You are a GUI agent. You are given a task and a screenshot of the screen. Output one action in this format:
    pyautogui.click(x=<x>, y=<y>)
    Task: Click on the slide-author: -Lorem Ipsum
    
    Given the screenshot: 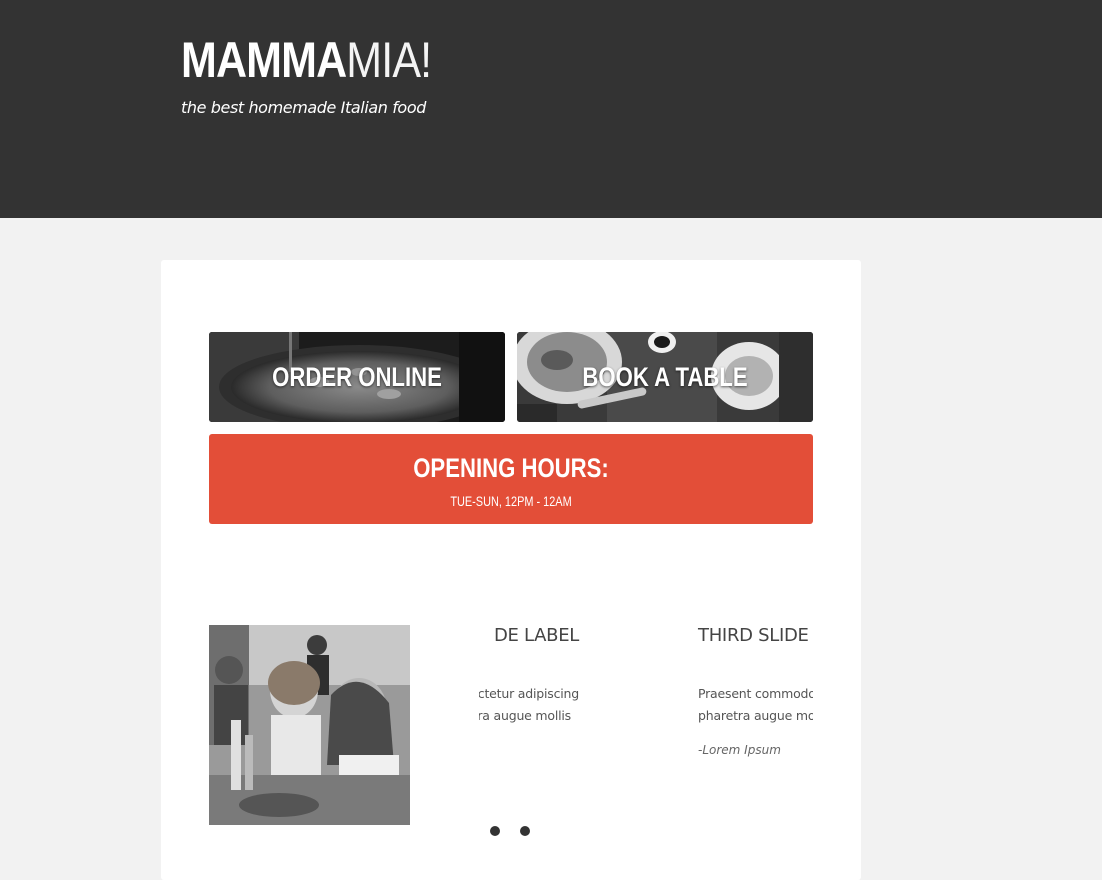 What is the action you would take?
    pyautogui.click(x=739, y=750)
    